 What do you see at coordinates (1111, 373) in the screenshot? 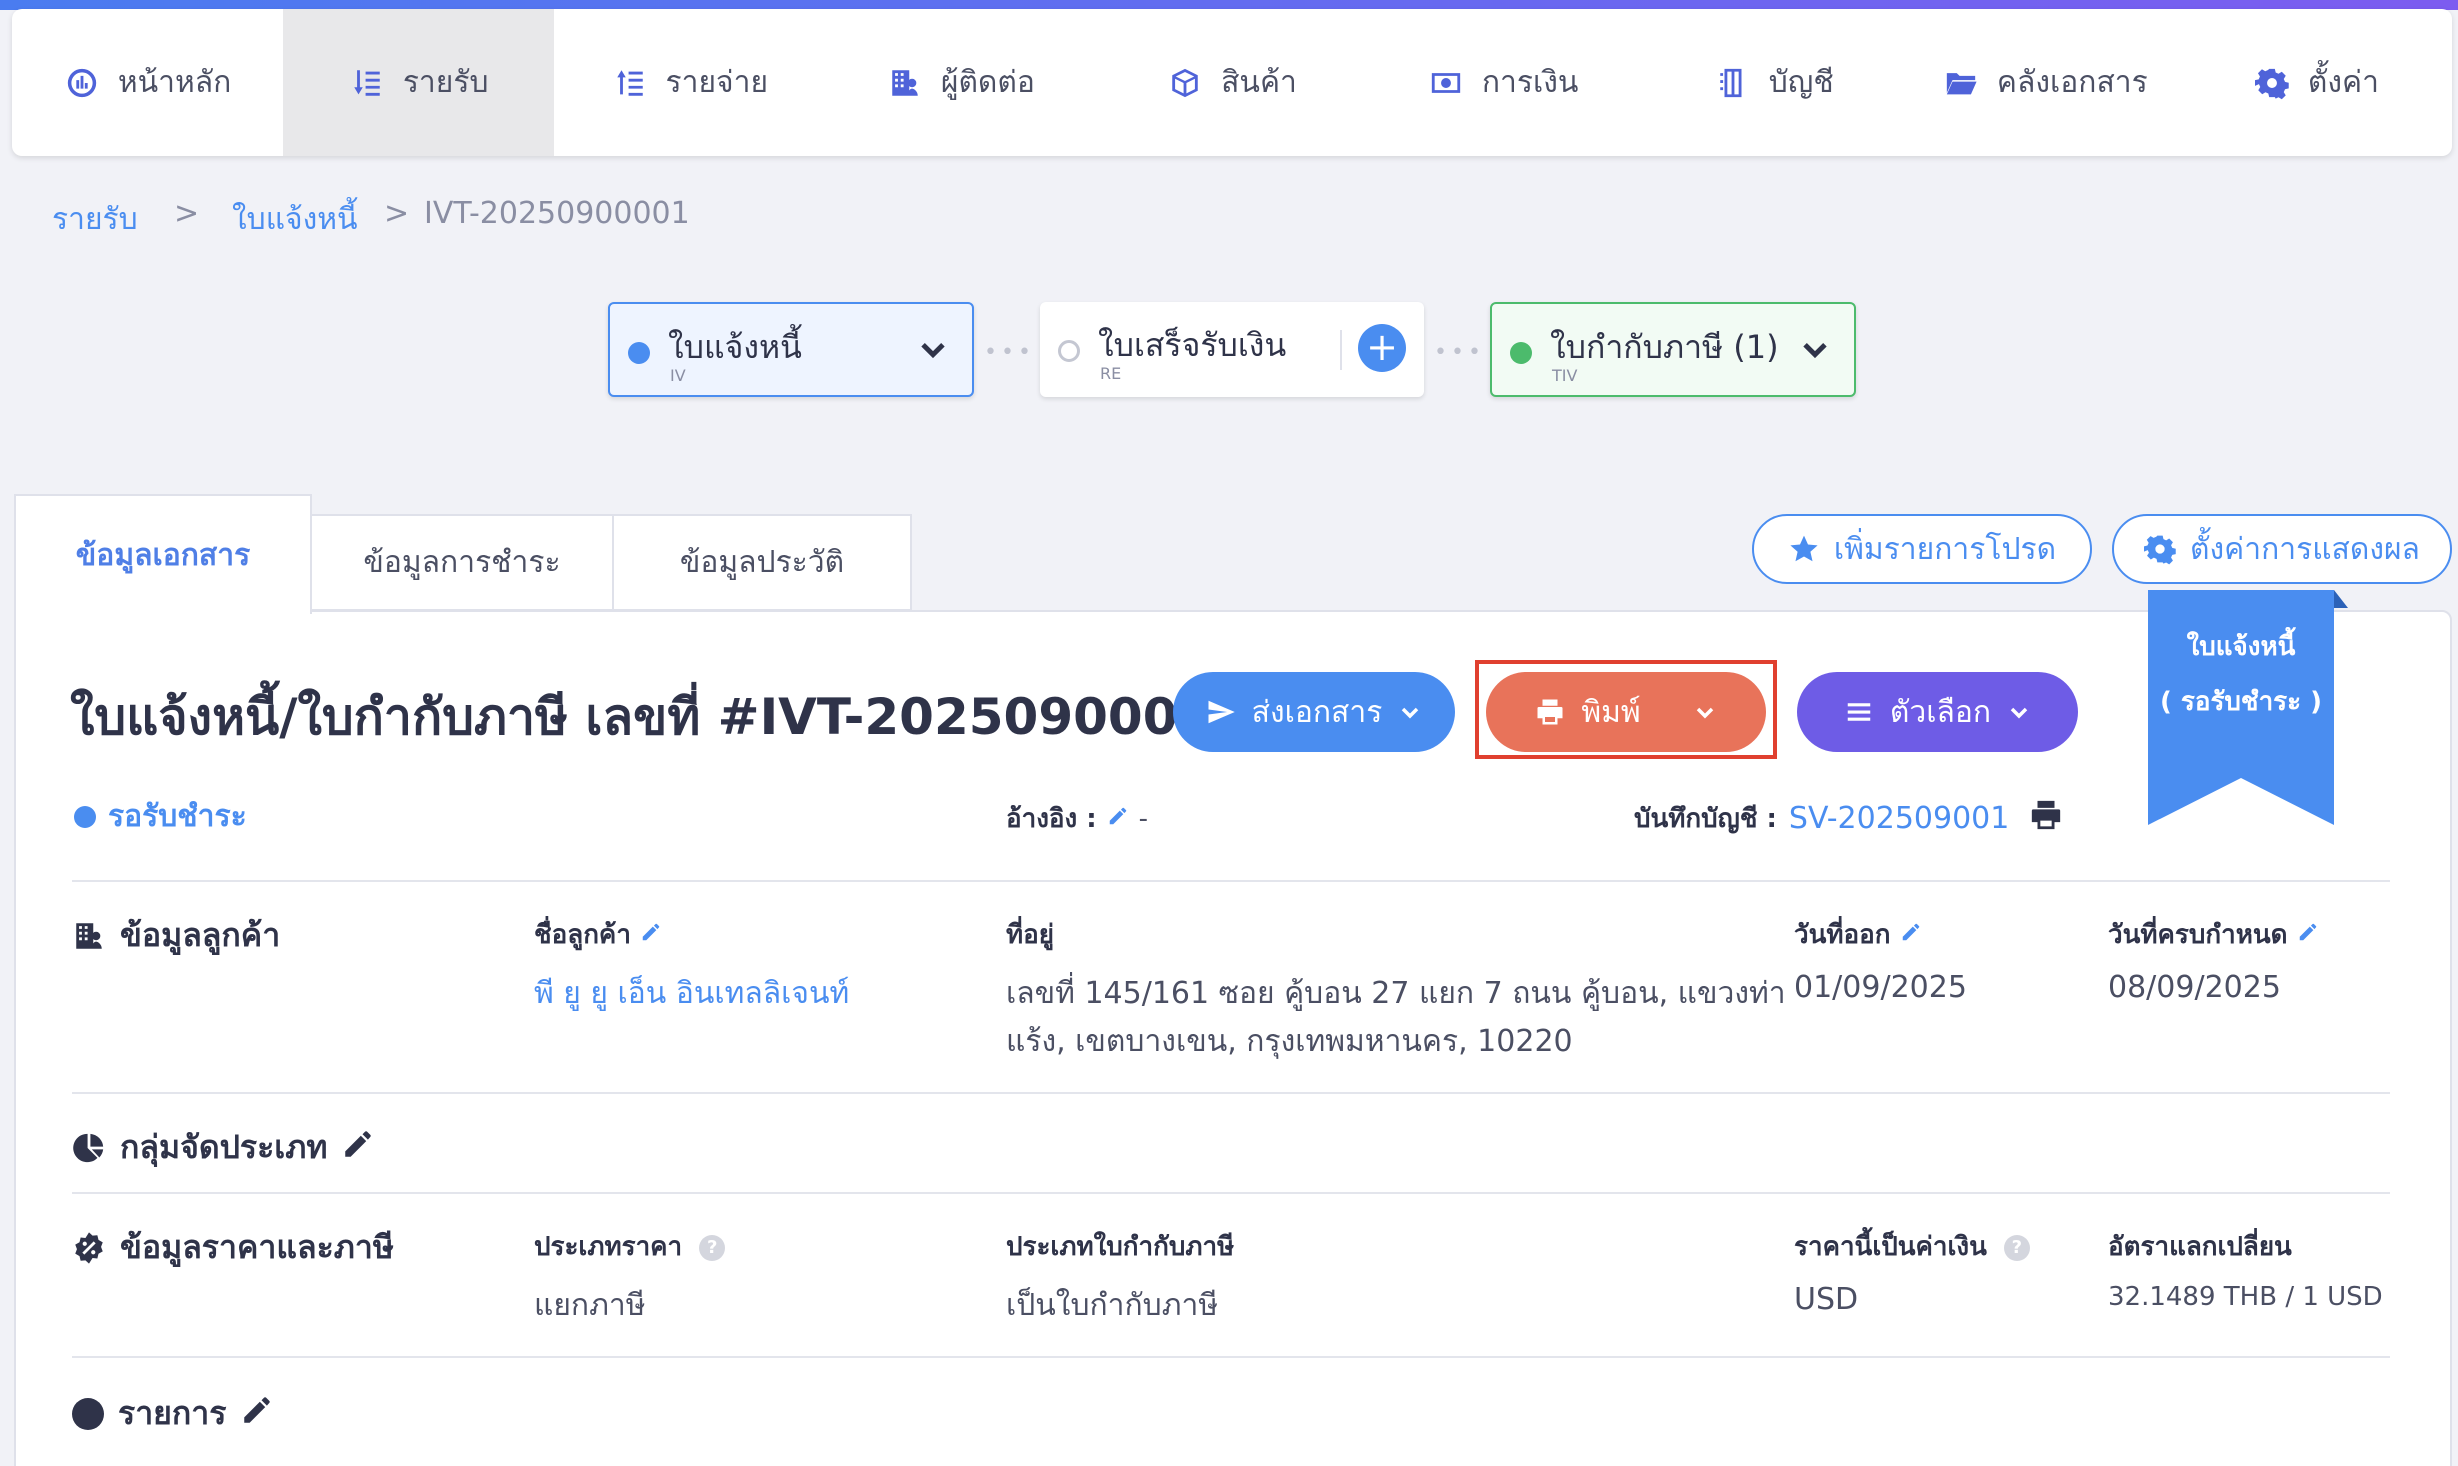
I see `flow-receipt-code: RE` at bounding box center [1111, 373].